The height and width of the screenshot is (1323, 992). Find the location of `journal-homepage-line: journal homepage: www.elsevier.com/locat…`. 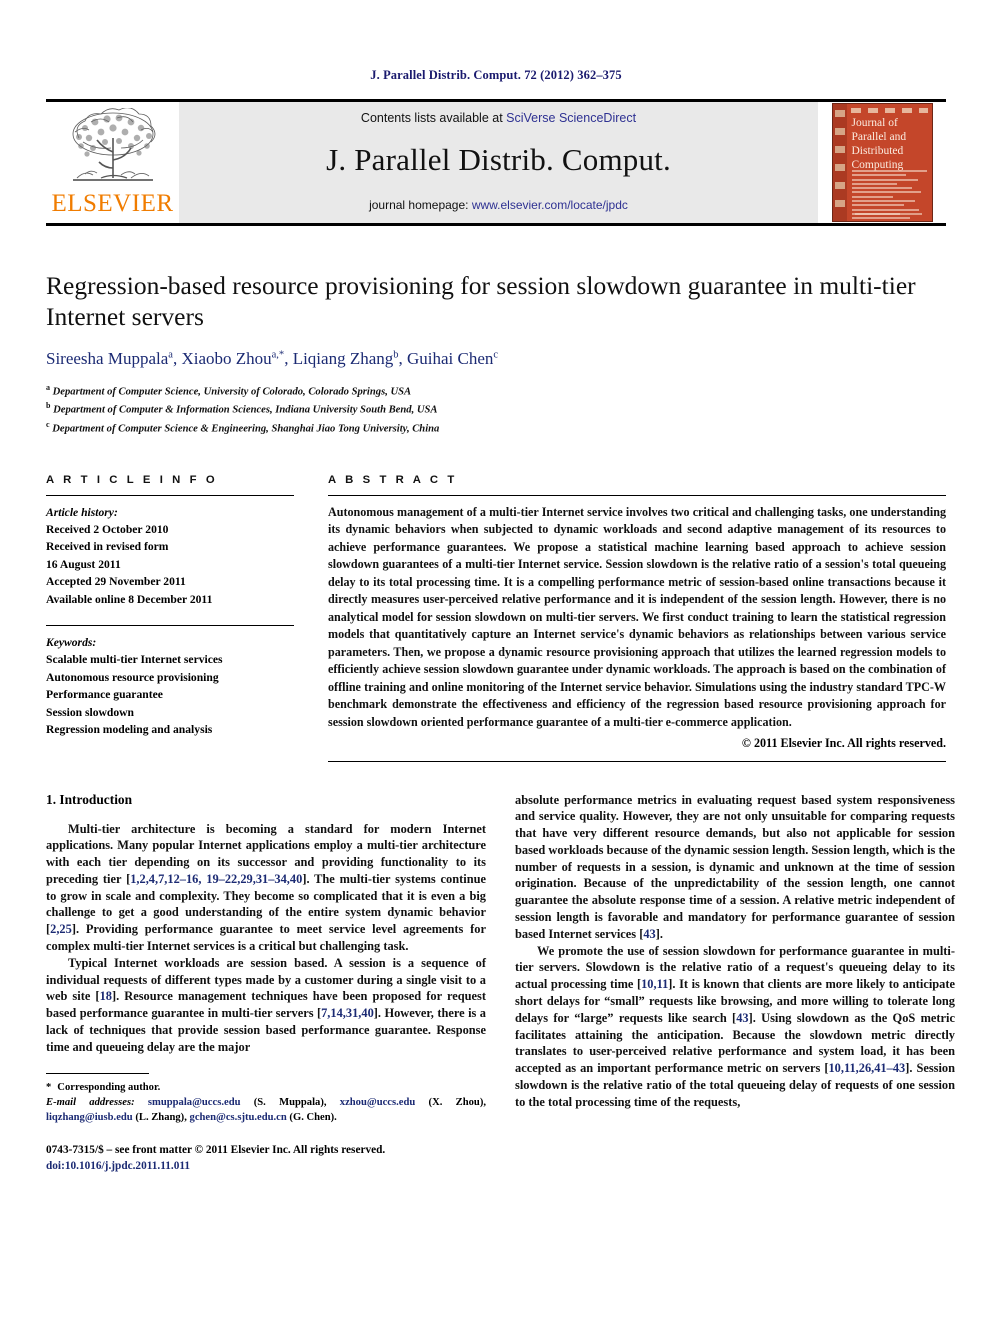

journal-homepage-line: journal homepage: www.elsevier.com/locat… is located at coordinates (498, 205).